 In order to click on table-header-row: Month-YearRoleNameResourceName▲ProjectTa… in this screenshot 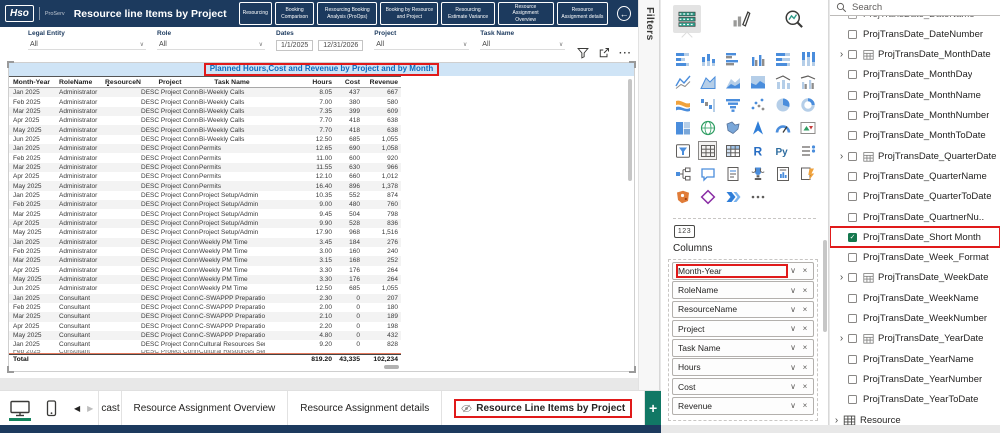, I will do `click(205, 82)`.